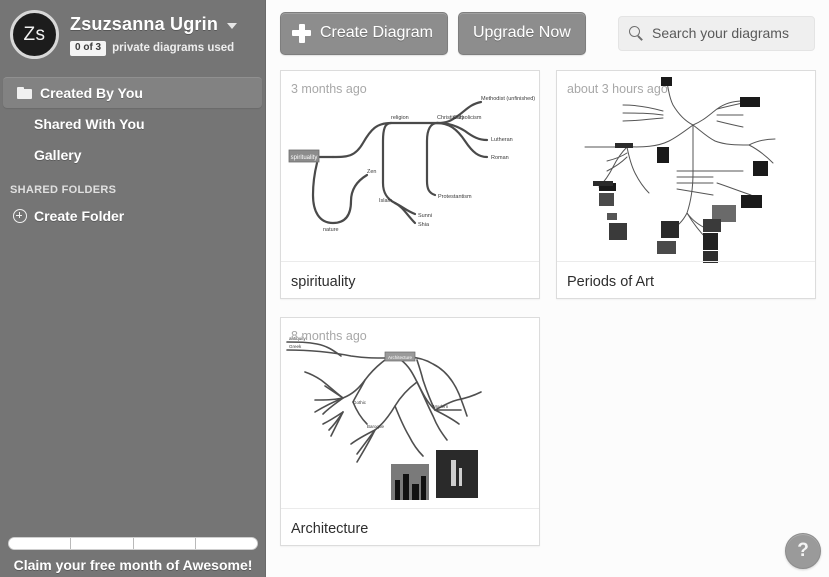 The height and width of the screenshot is (577, 829). What do you see at coordinates (617, 89) in the screenshot?
I see `diagram-timestamp: about 3 hours ago` at bounding box center [617, 89].